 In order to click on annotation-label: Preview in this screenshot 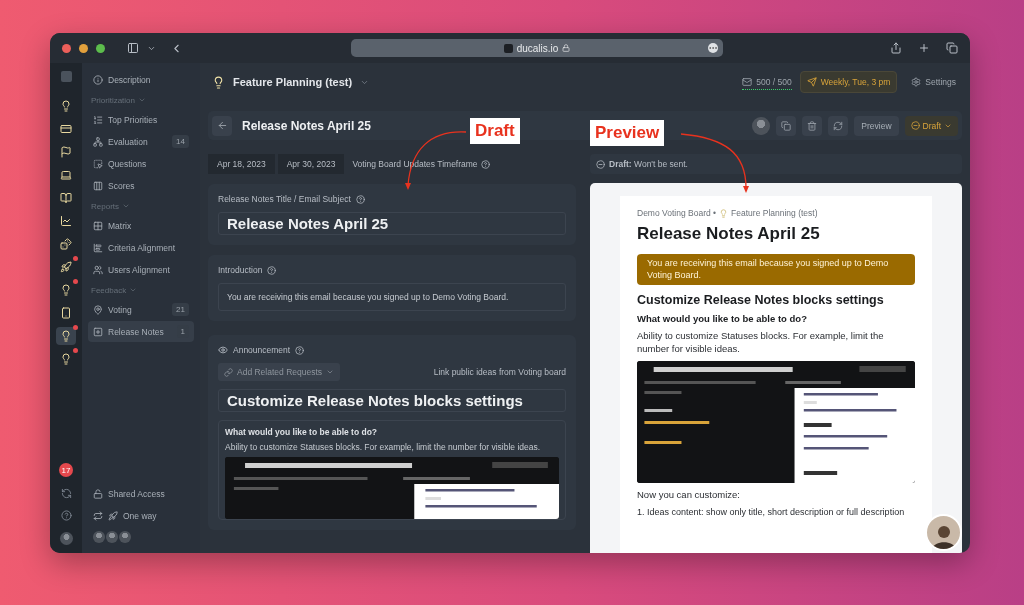, I will do `click(627, 133)`.